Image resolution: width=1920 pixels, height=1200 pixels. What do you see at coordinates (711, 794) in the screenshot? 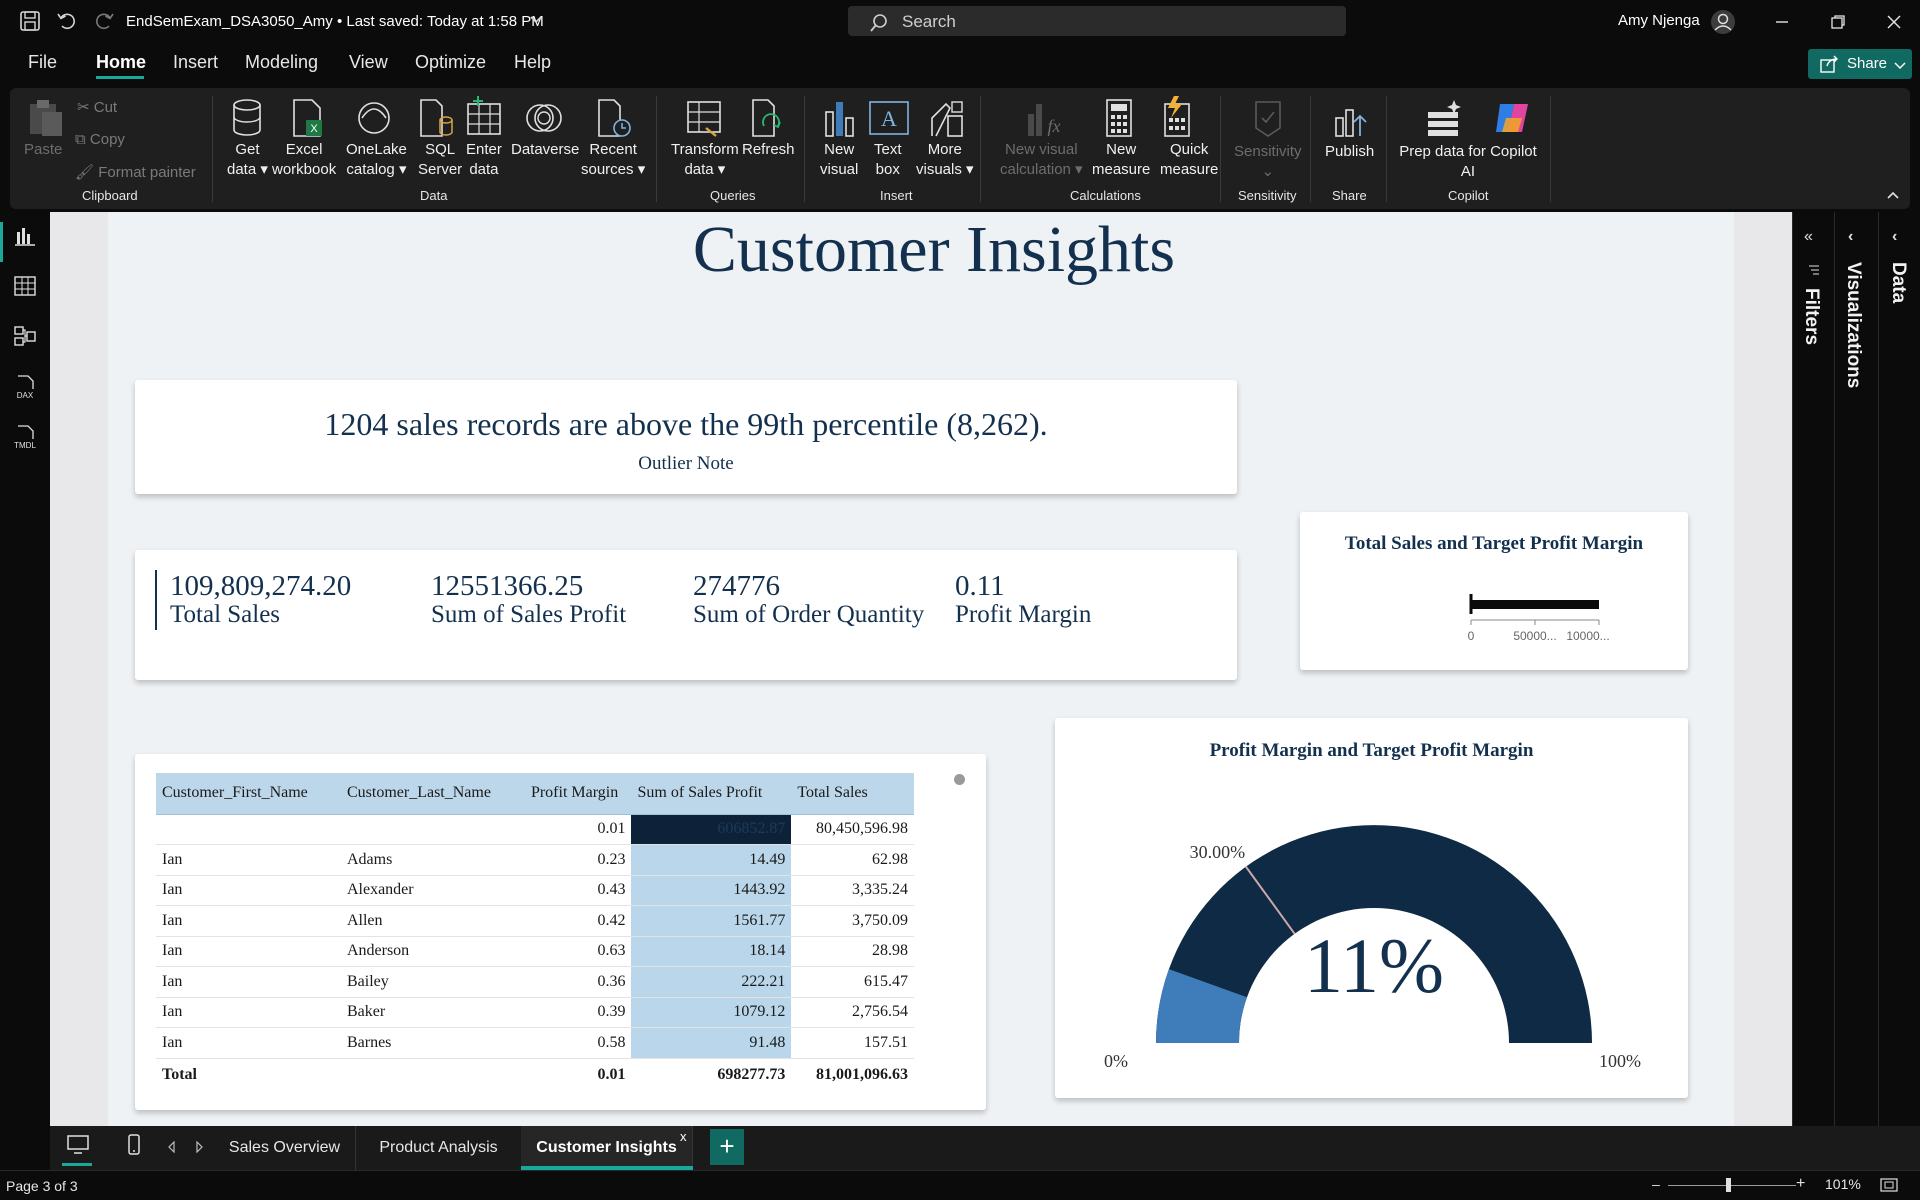
I see `column-header: Sum of Sales Profit` at bounding box center [711, 794].